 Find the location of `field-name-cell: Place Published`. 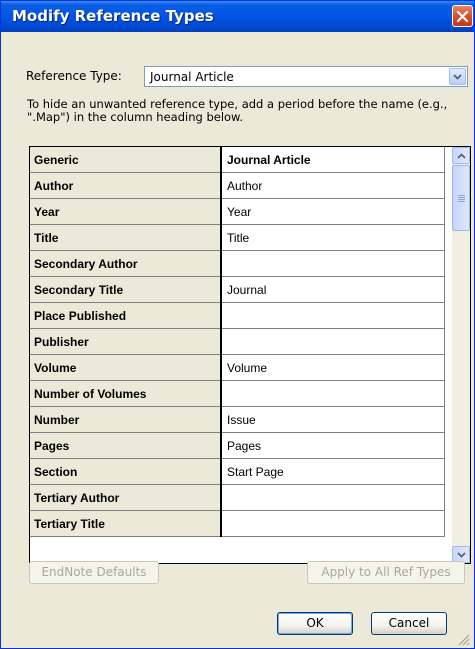

field-name-cell: Place Published is located at coordinates (126, 315).